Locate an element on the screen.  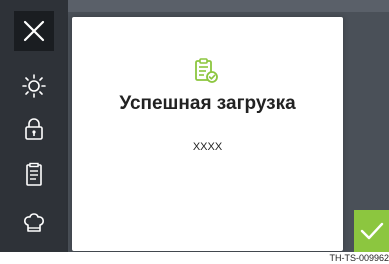
lock-button is located at coordinates (34, 129).